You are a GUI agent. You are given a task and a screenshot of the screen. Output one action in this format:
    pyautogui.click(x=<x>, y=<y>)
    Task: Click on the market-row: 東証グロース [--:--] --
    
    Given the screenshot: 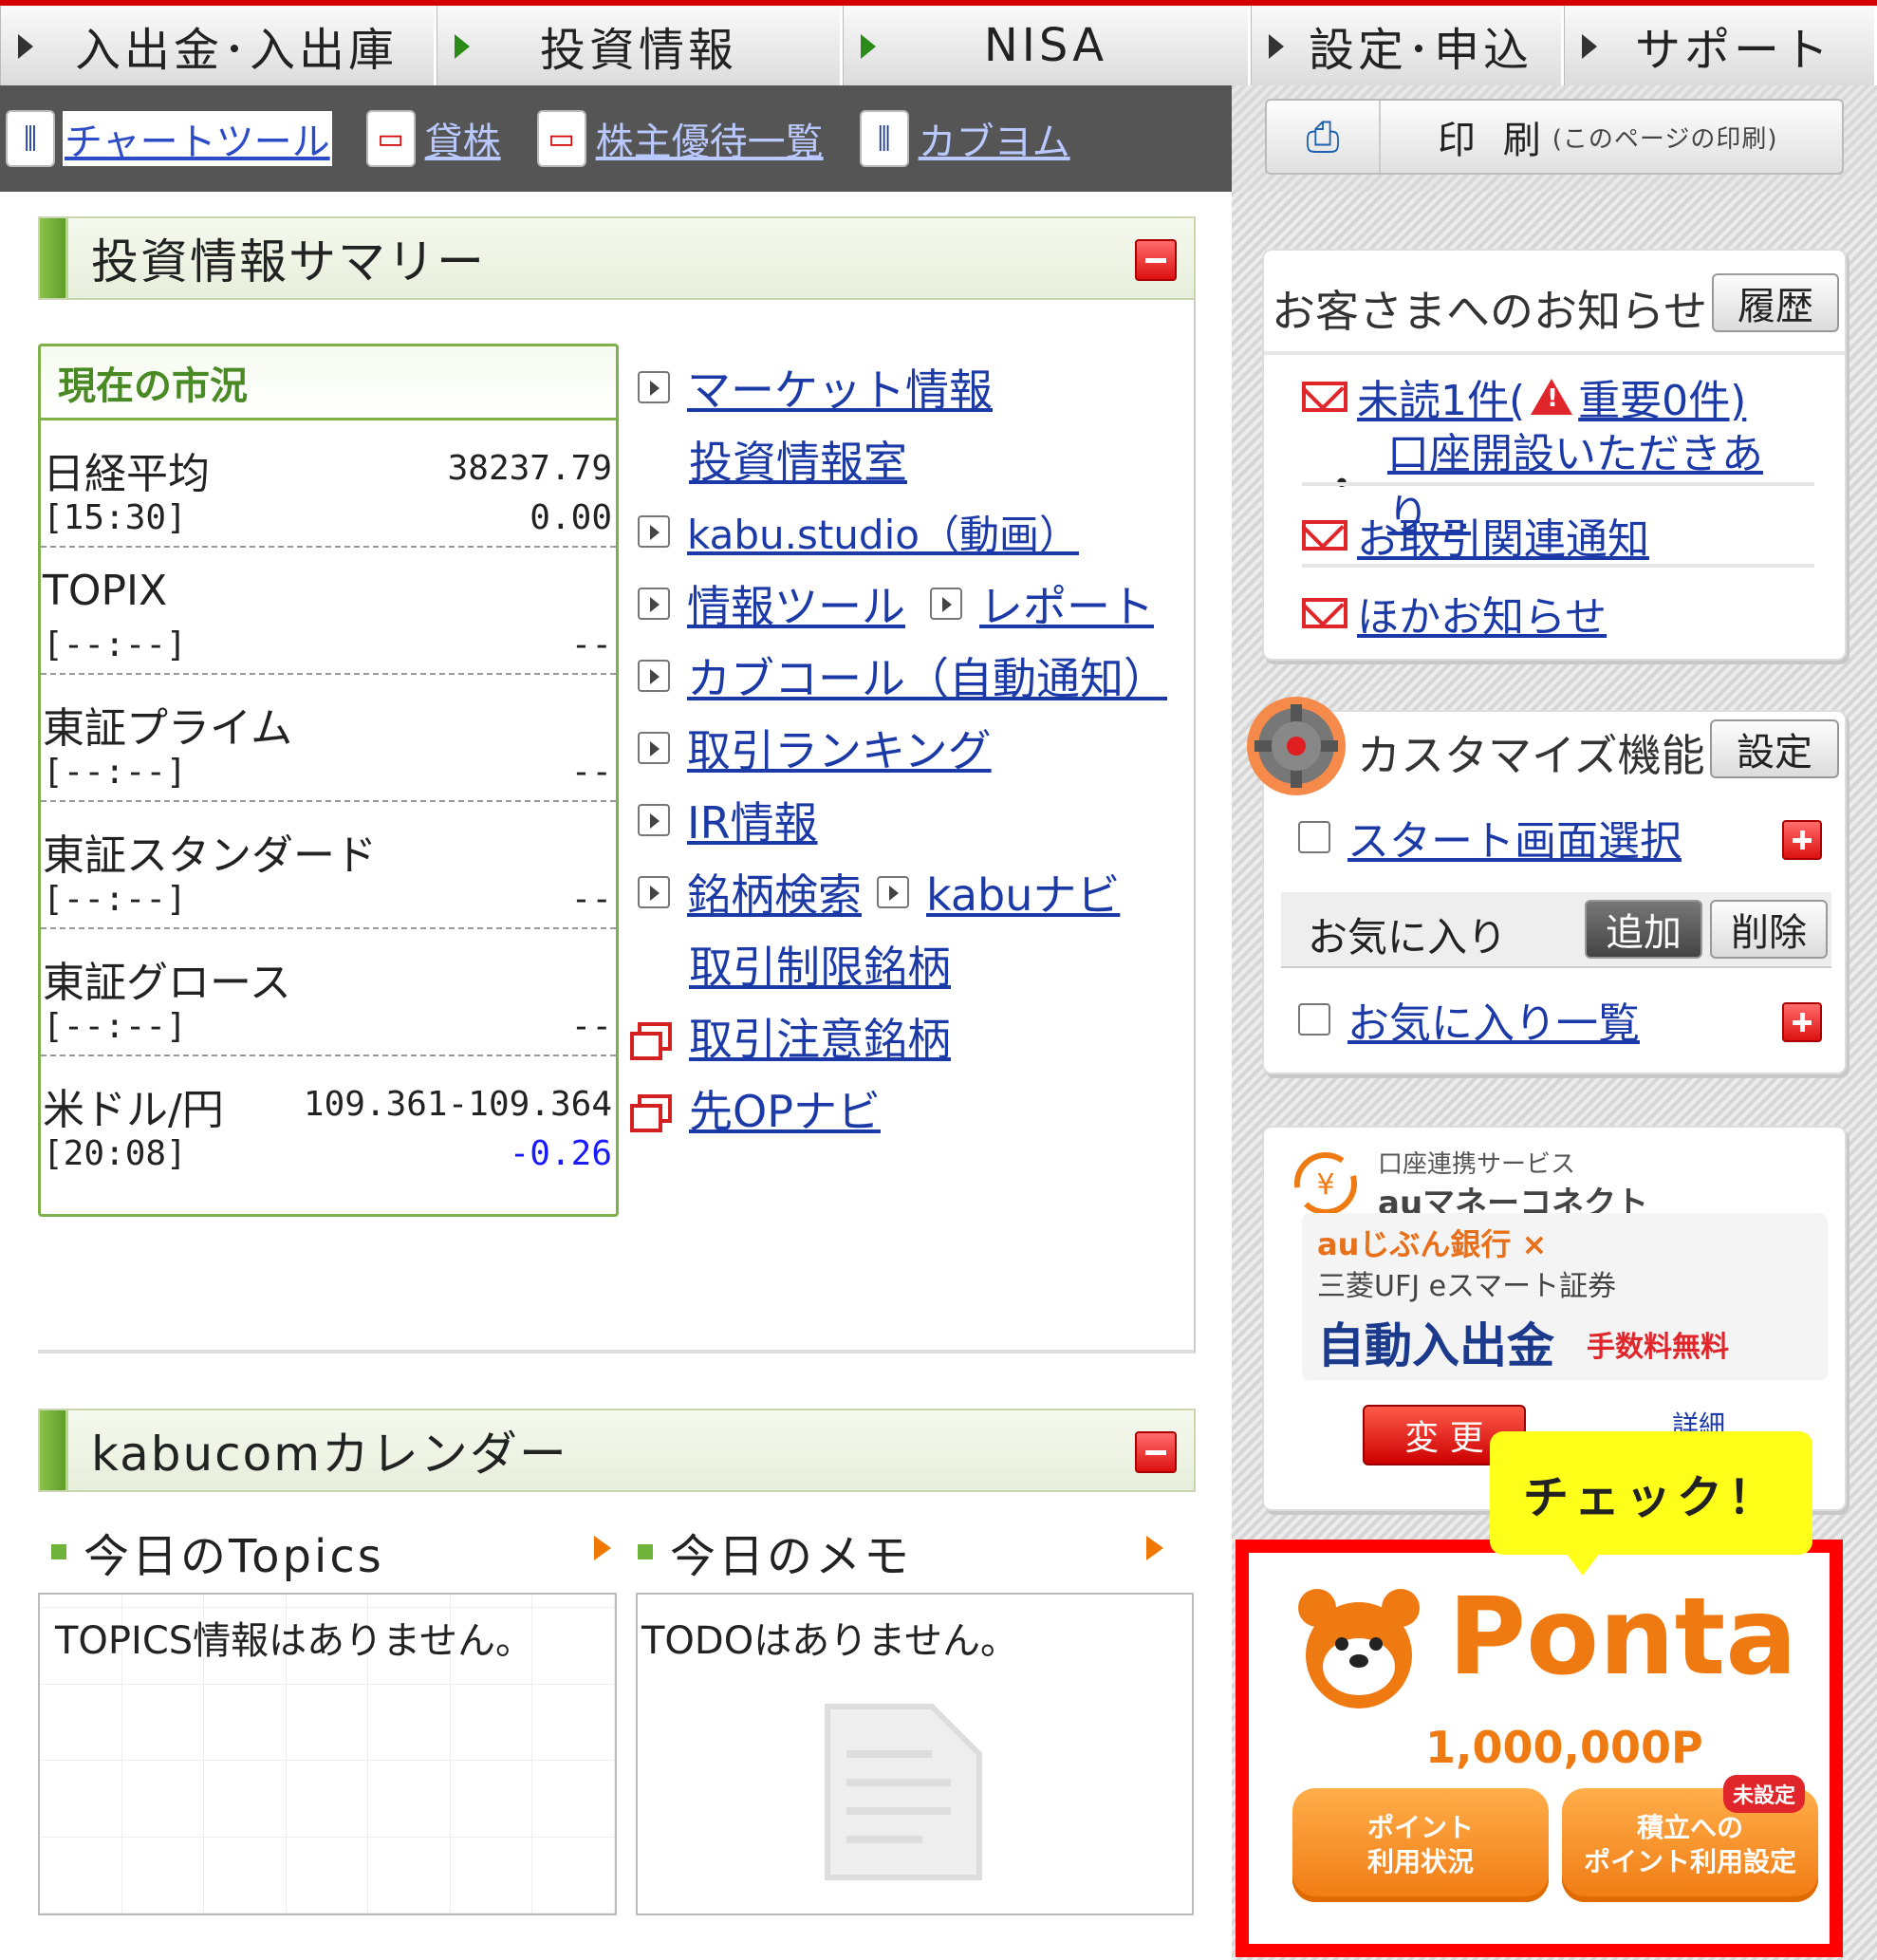 What is the action you would take?
    pyautogui.click(x=328, y=992)
    